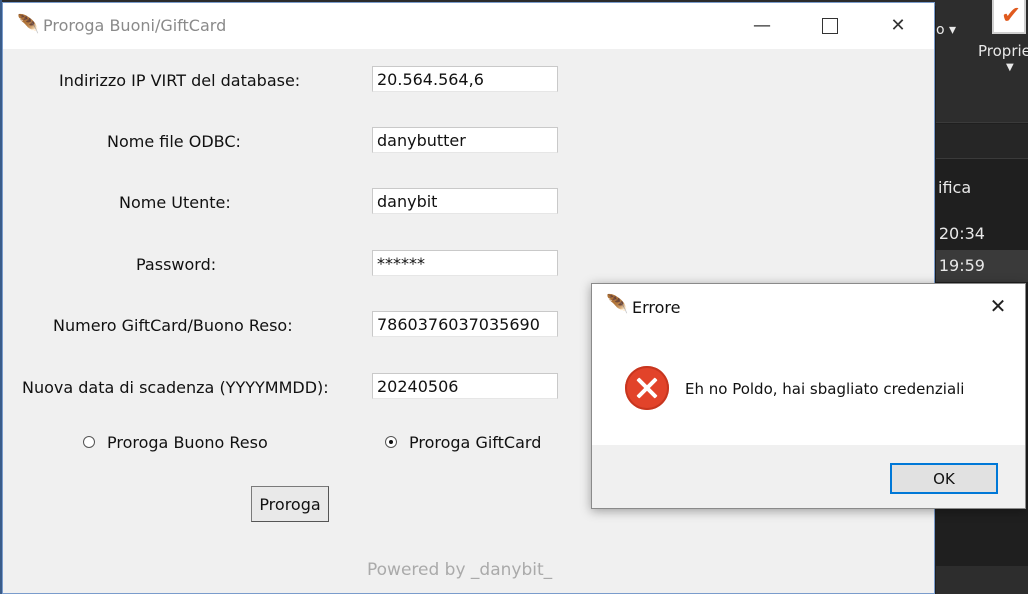  Describe the element at coordinates (1003, 51) in the screenshot. I see `properties-button: Proprie` at that location.